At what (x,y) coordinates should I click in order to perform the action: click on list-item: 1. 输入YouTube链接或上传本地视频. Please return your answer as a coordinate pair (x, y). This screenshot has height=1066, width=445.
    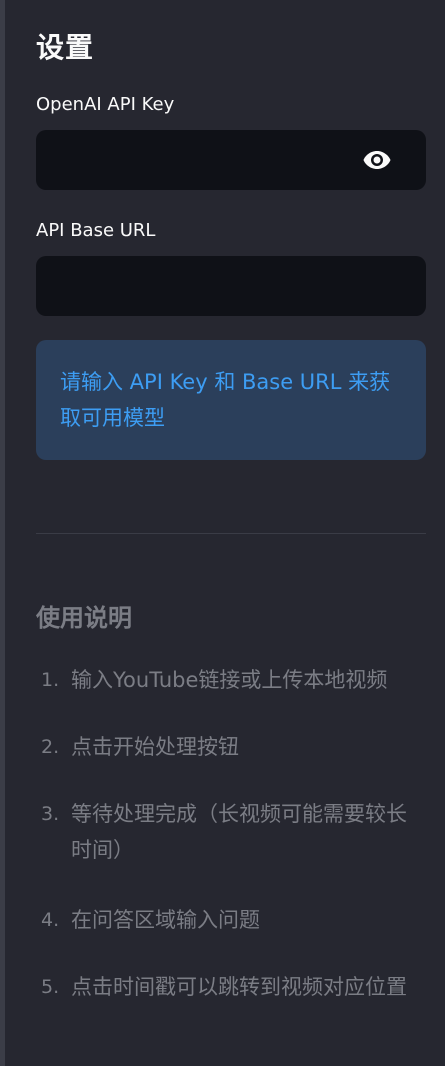
    Looking at the image, I should click on (231, 680).